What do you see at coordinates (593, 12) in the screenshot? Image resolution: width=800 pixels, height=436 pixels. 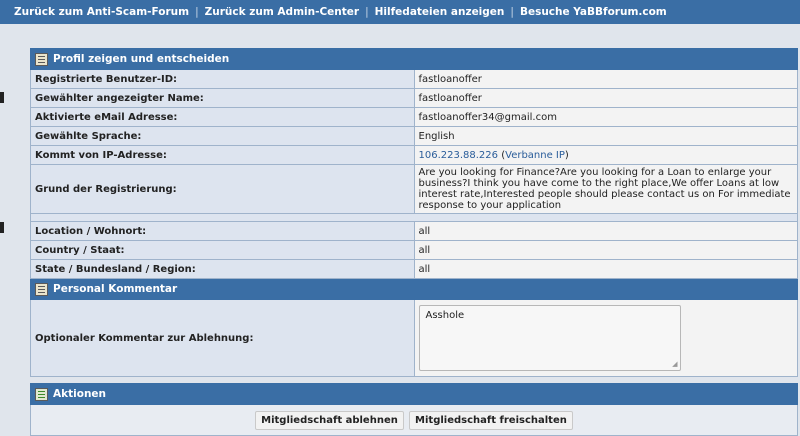 I see `nav-link-yabbforum: Besuche YaBBforum.com` at bounding box center [593, 12].